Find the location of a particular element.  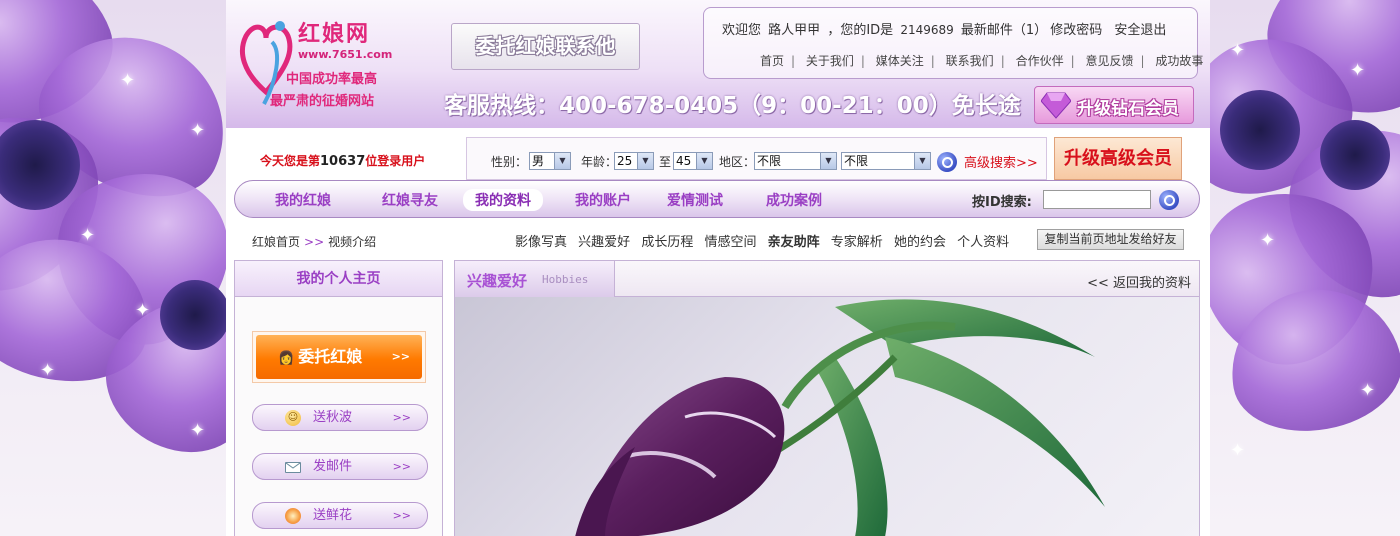

quick-search-box: 性别： 男 ▼ 年龄： 25 ▼ 至 45 ▼ 地区： 不限 ▼ 不限 ▼ is located at coordinates (756, 158).